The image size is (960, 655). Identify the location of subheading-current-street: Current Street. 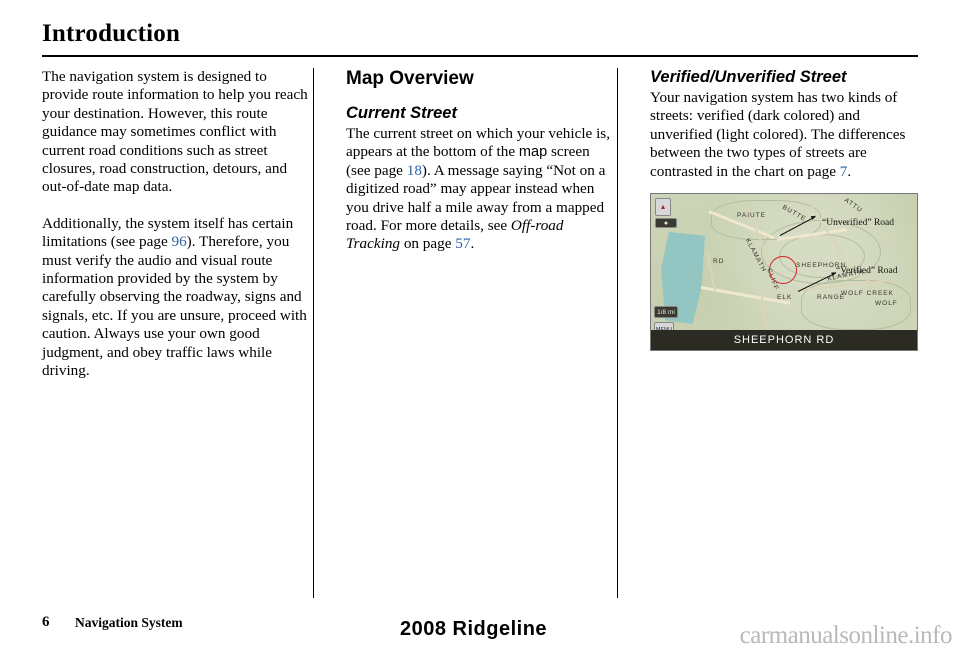
(401, 113).